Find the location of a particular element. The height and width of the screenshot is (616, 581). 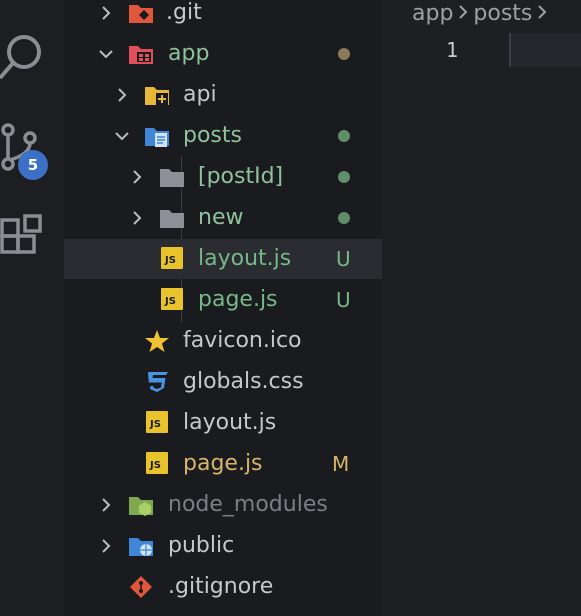

tree-item-label: globals.css is located at coordinates (243, 381).